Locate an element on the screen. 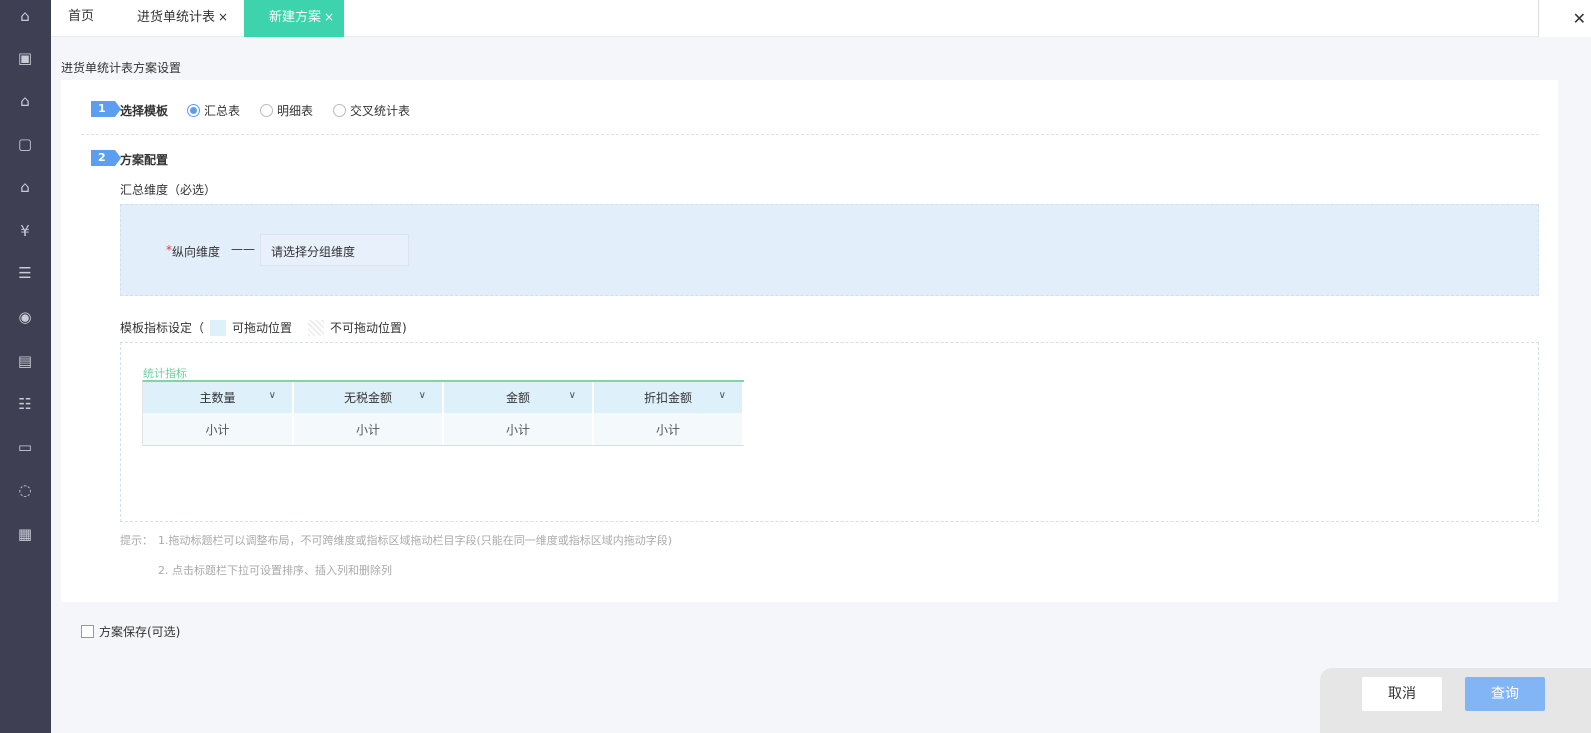 This screenshot has height=733, width=1591. draggable-label: 可拖动位置 is located at coordinates (262, 328).